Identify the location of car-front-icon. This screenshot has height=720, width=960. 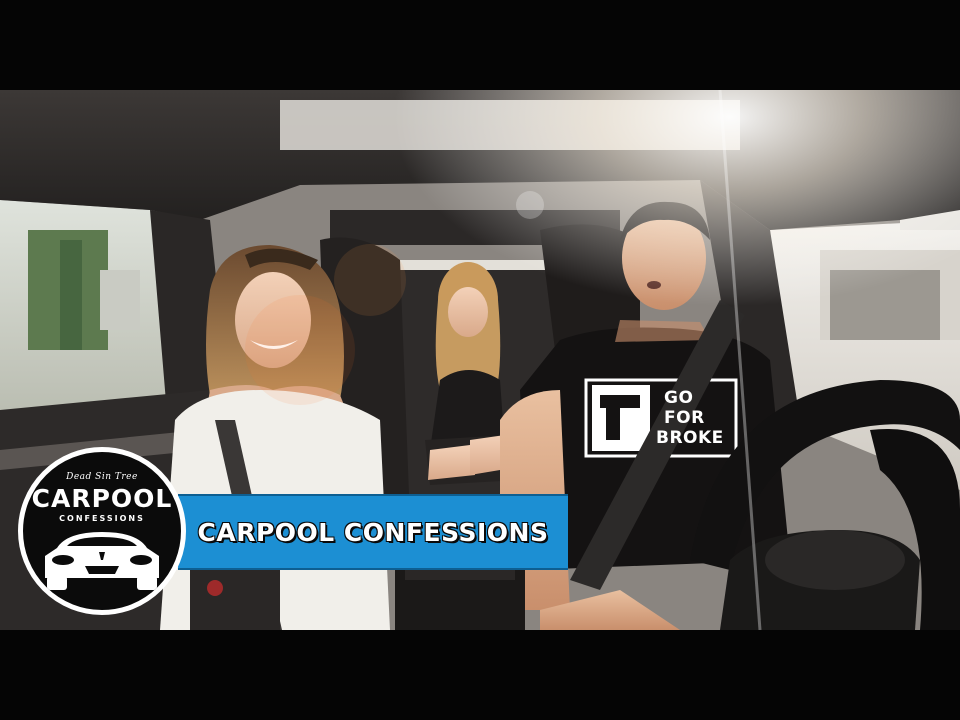
(102, 561).